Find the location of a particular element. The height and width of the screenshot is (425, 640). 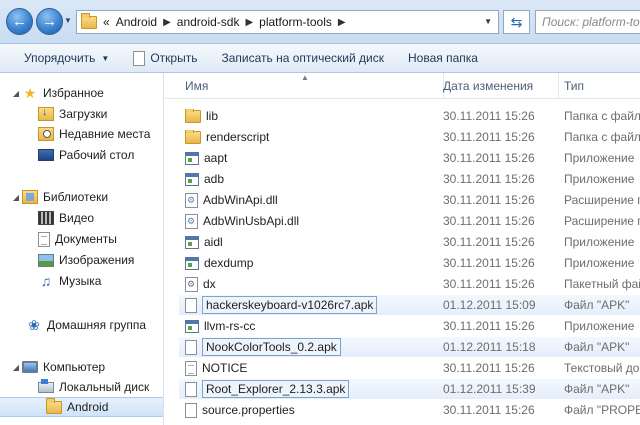

file-name: AdbWinUsbApi.dll is located at coordinates (251, 221).